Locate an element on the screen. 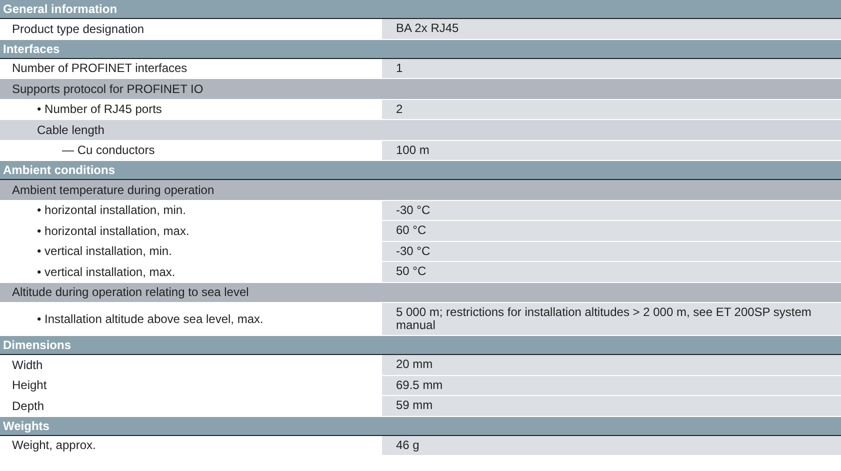  section-header: Weights is located at coordinates (420, 426).